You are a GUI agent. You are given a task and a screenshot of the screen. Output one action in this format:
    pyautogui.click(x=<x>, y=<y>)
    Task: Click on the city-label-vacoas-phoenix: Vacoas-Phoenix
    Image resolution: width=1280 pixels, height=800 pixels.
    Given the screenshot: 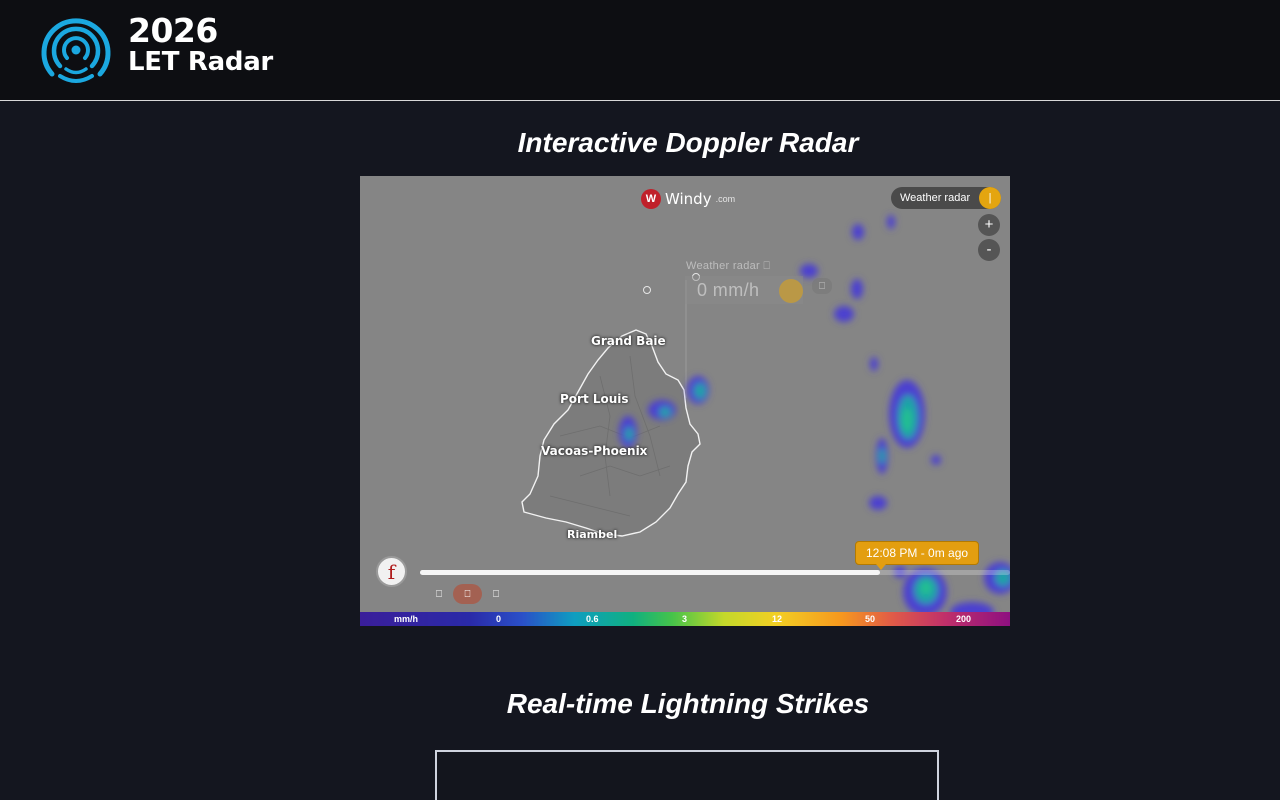 What is the action you would take?
    pyautogui.click(x=594, y=451)
    